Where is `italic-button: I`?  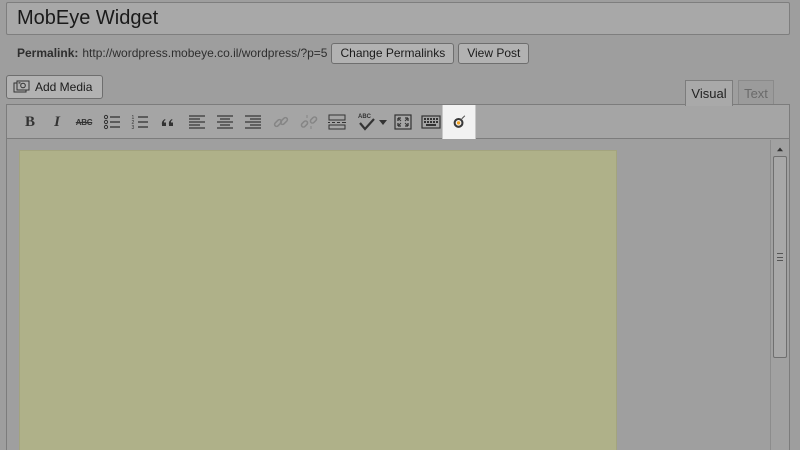 italic-button: I is located at coordinates (57, 122).